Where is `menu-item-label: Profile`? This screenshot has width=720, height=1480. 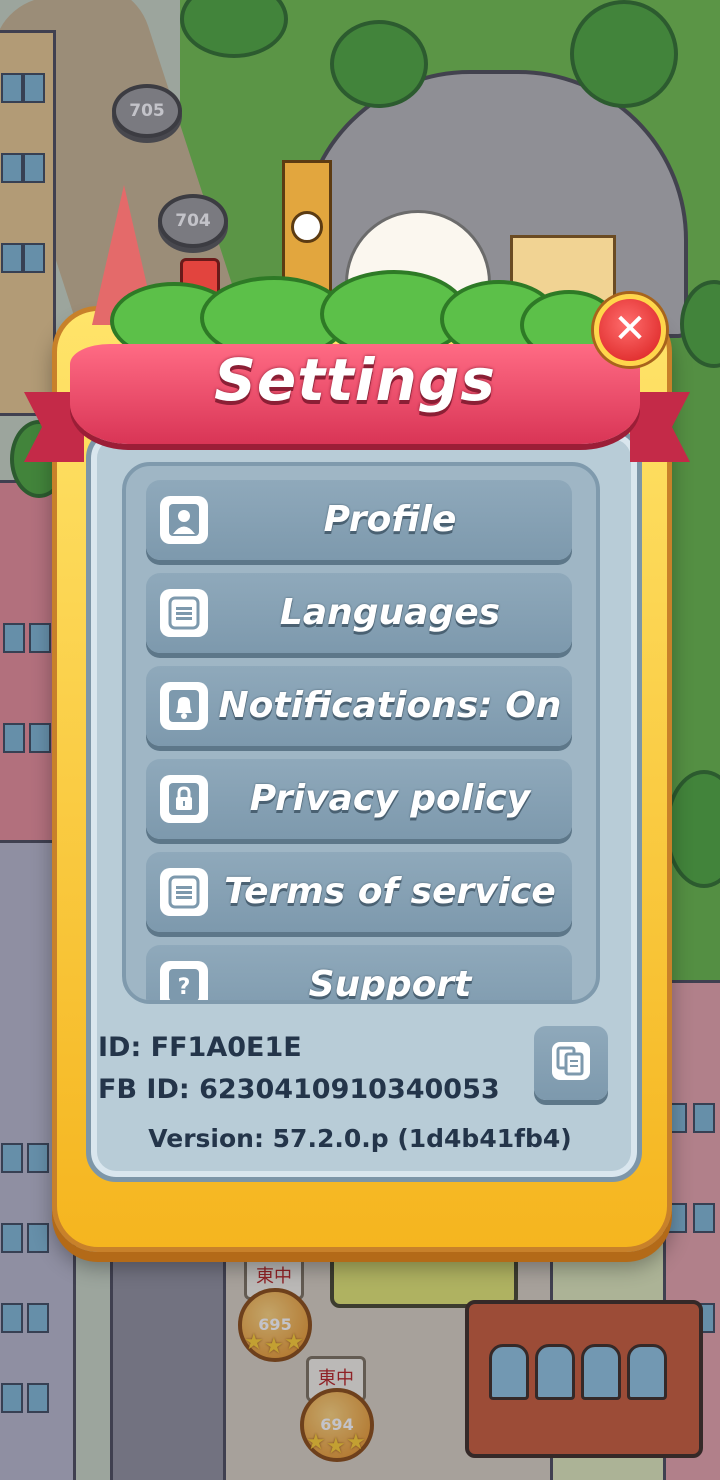
menu-item-label: Profile is located at coordinates (390, 519).